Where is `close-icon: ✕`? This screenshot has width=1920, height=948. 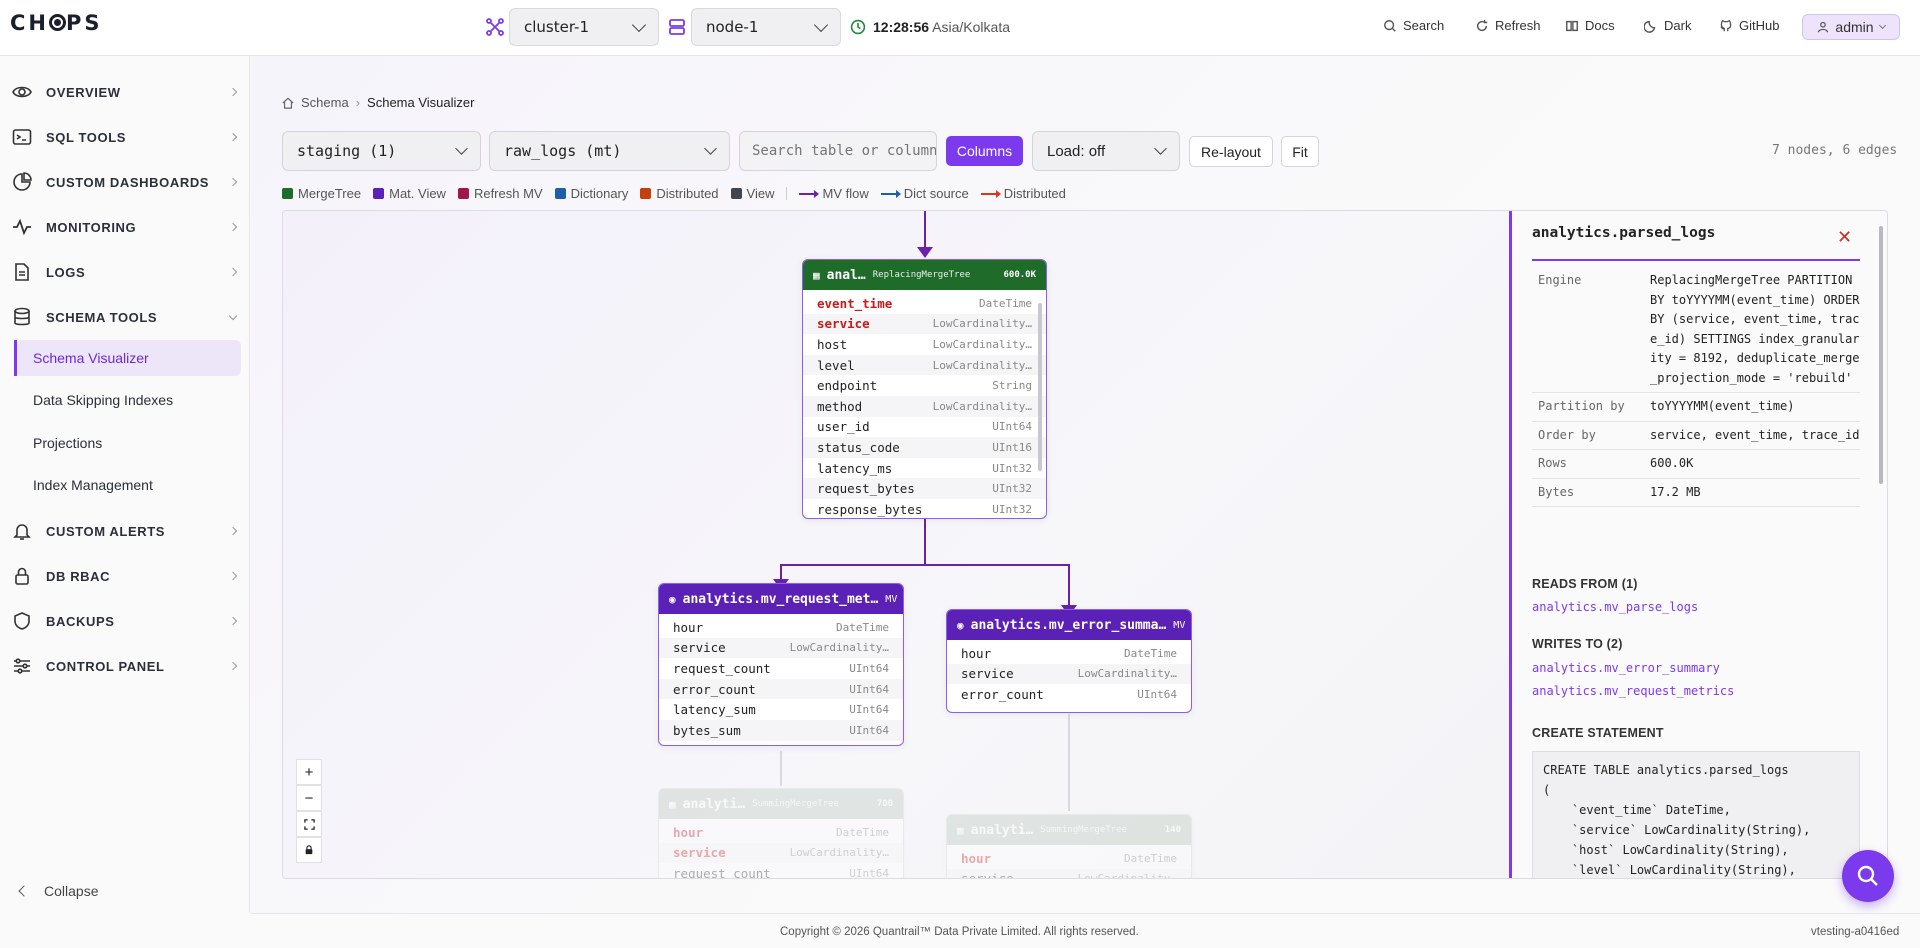 close-icon: ✕ is located at coordinates (1844, 237).